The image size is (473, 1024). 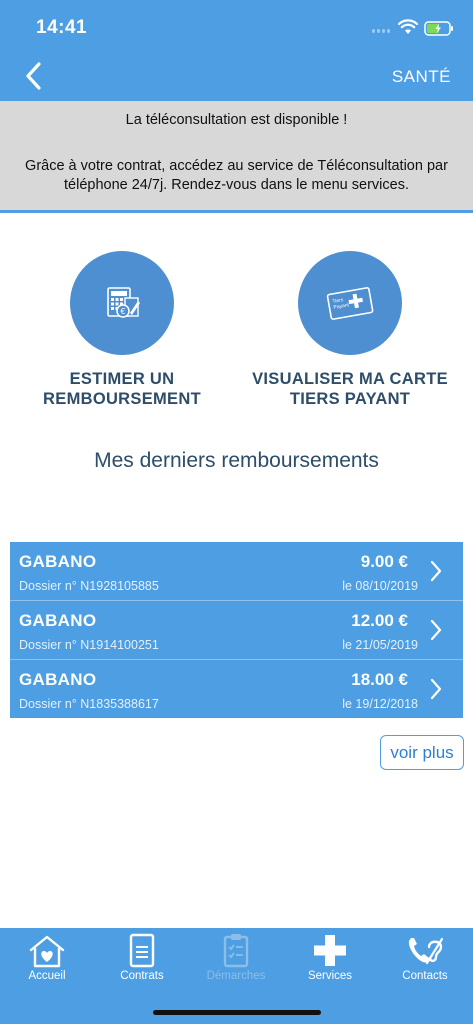 What do you see at coordinates (122, 389) in the screenshot?
I see `action-label: ESTIMER UN REMBOURSEMENT` at bounding box center [122, 389].